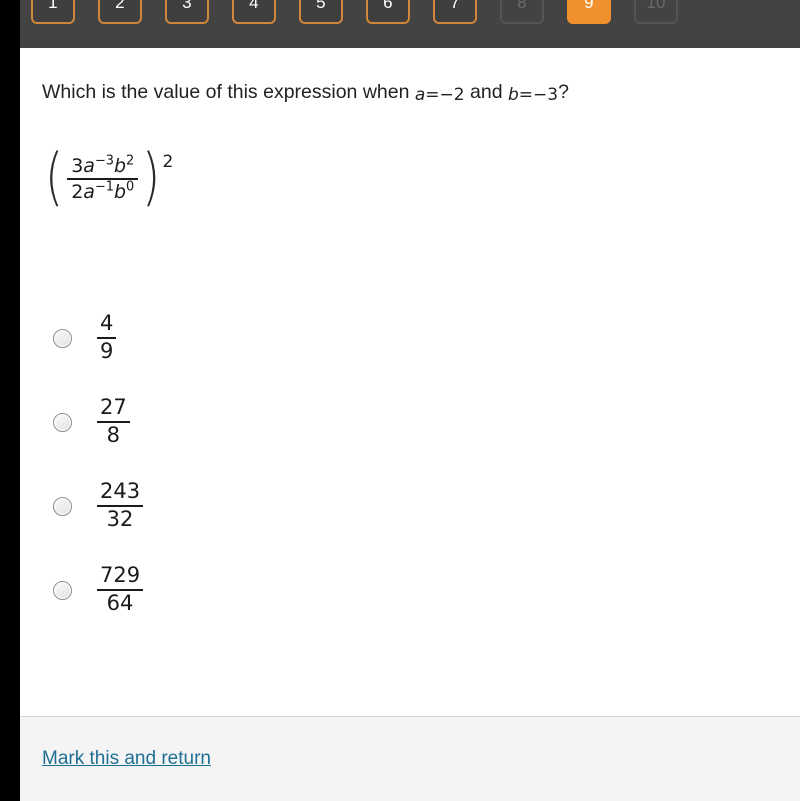 The height and width of the screenshot is (801, 800). Describe the element at coordinates (120, 12) in the screenshot. I see `question-nav-button-2: 2` at that location.